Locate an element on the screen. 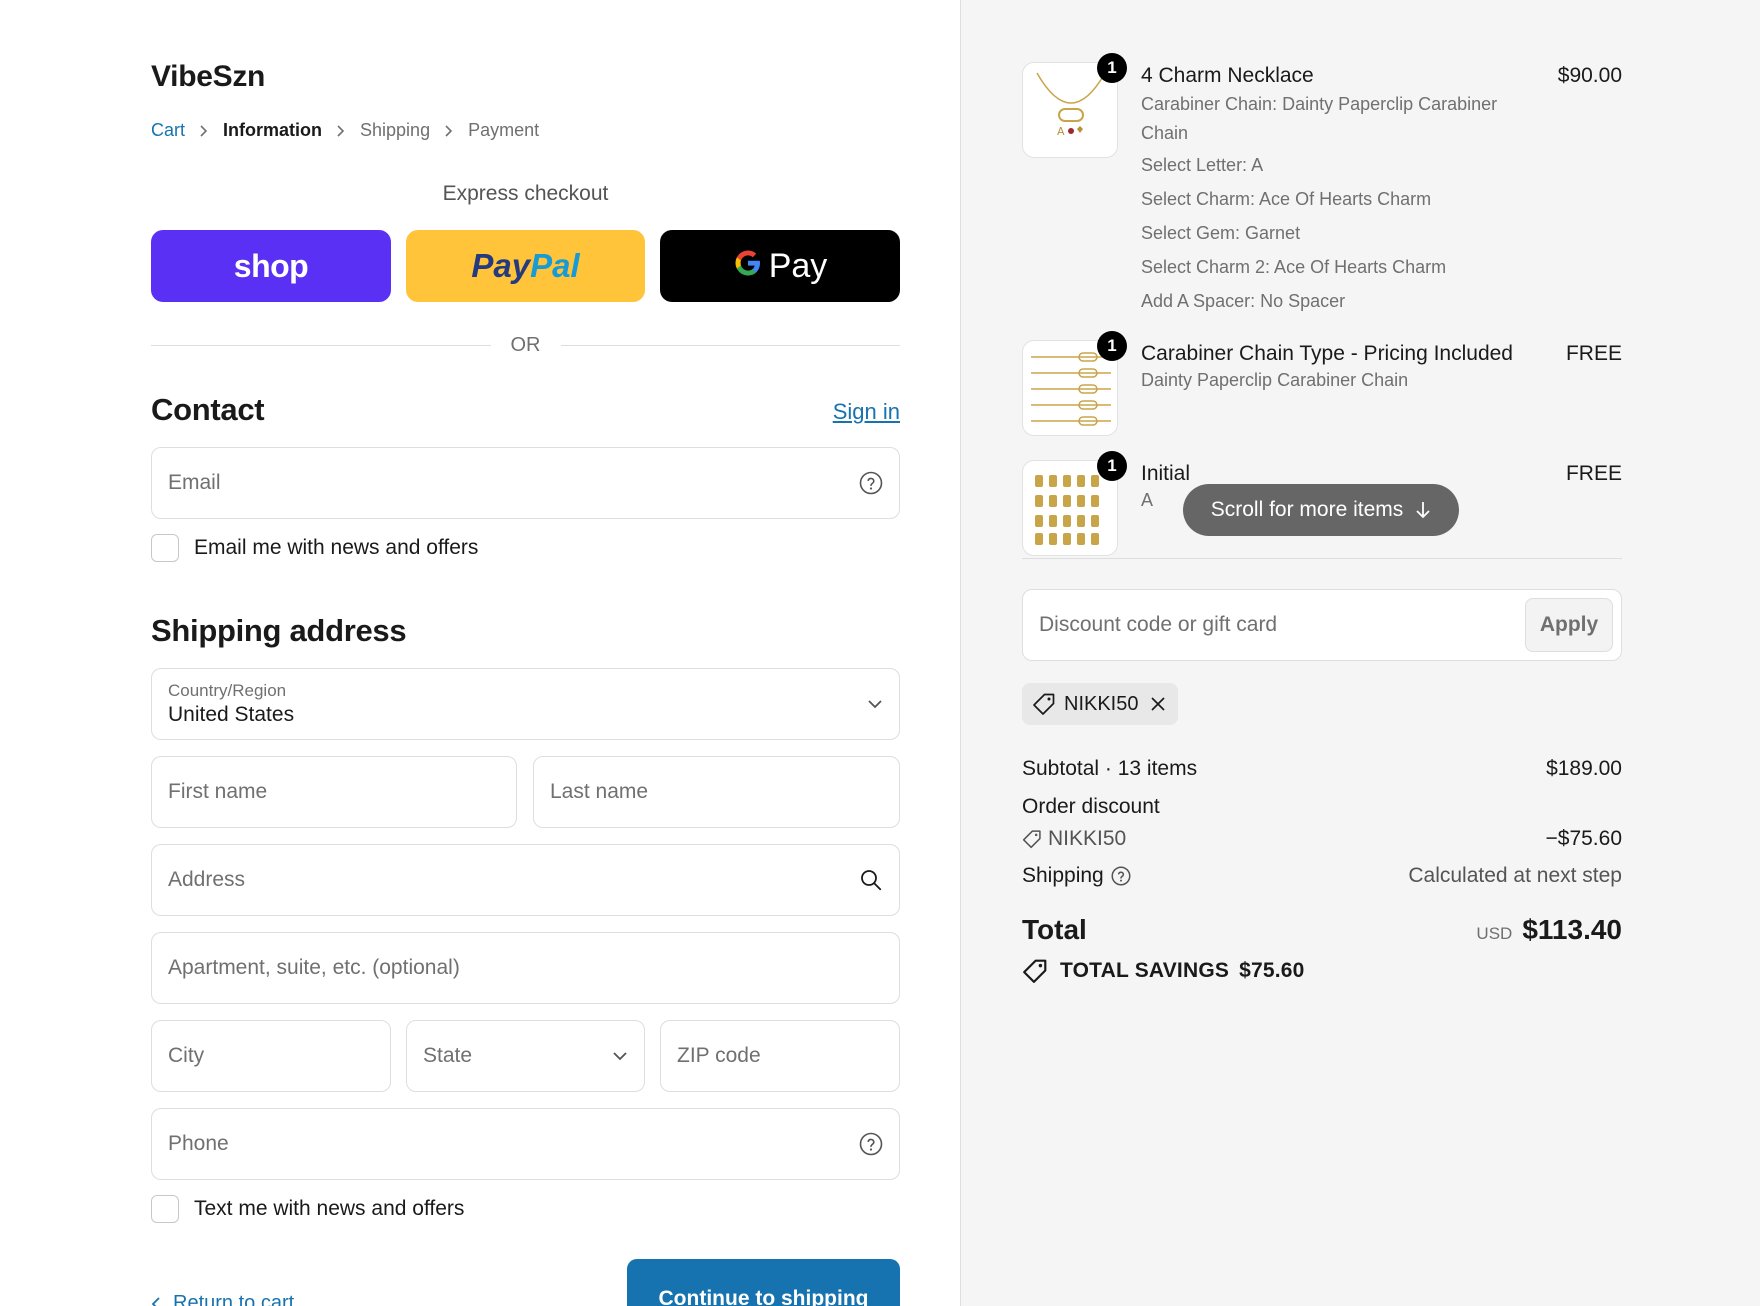 The image size is (1760, 1306). subtotal-row: Subtotal · 13 items $189.00 is located at coordinates (1322, 769).